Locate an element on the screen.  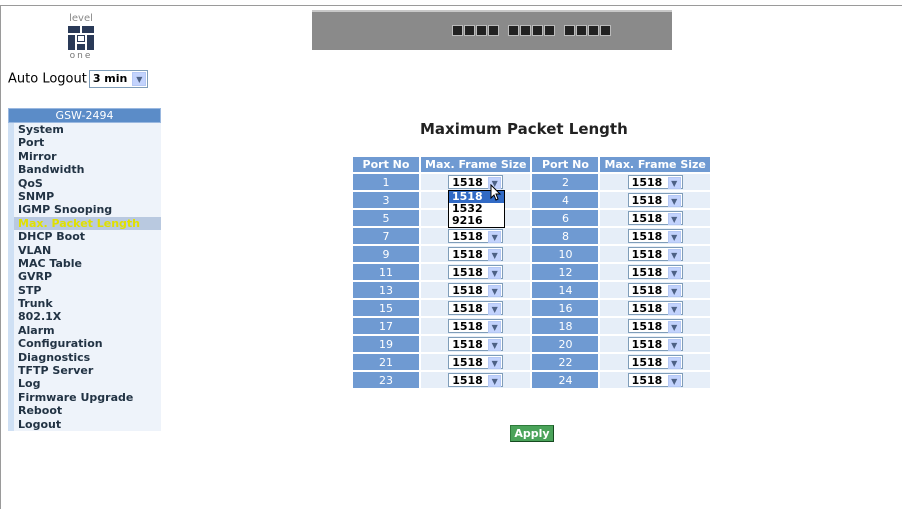
menu-item-logout: Logout is located at coordinates (84, 424).